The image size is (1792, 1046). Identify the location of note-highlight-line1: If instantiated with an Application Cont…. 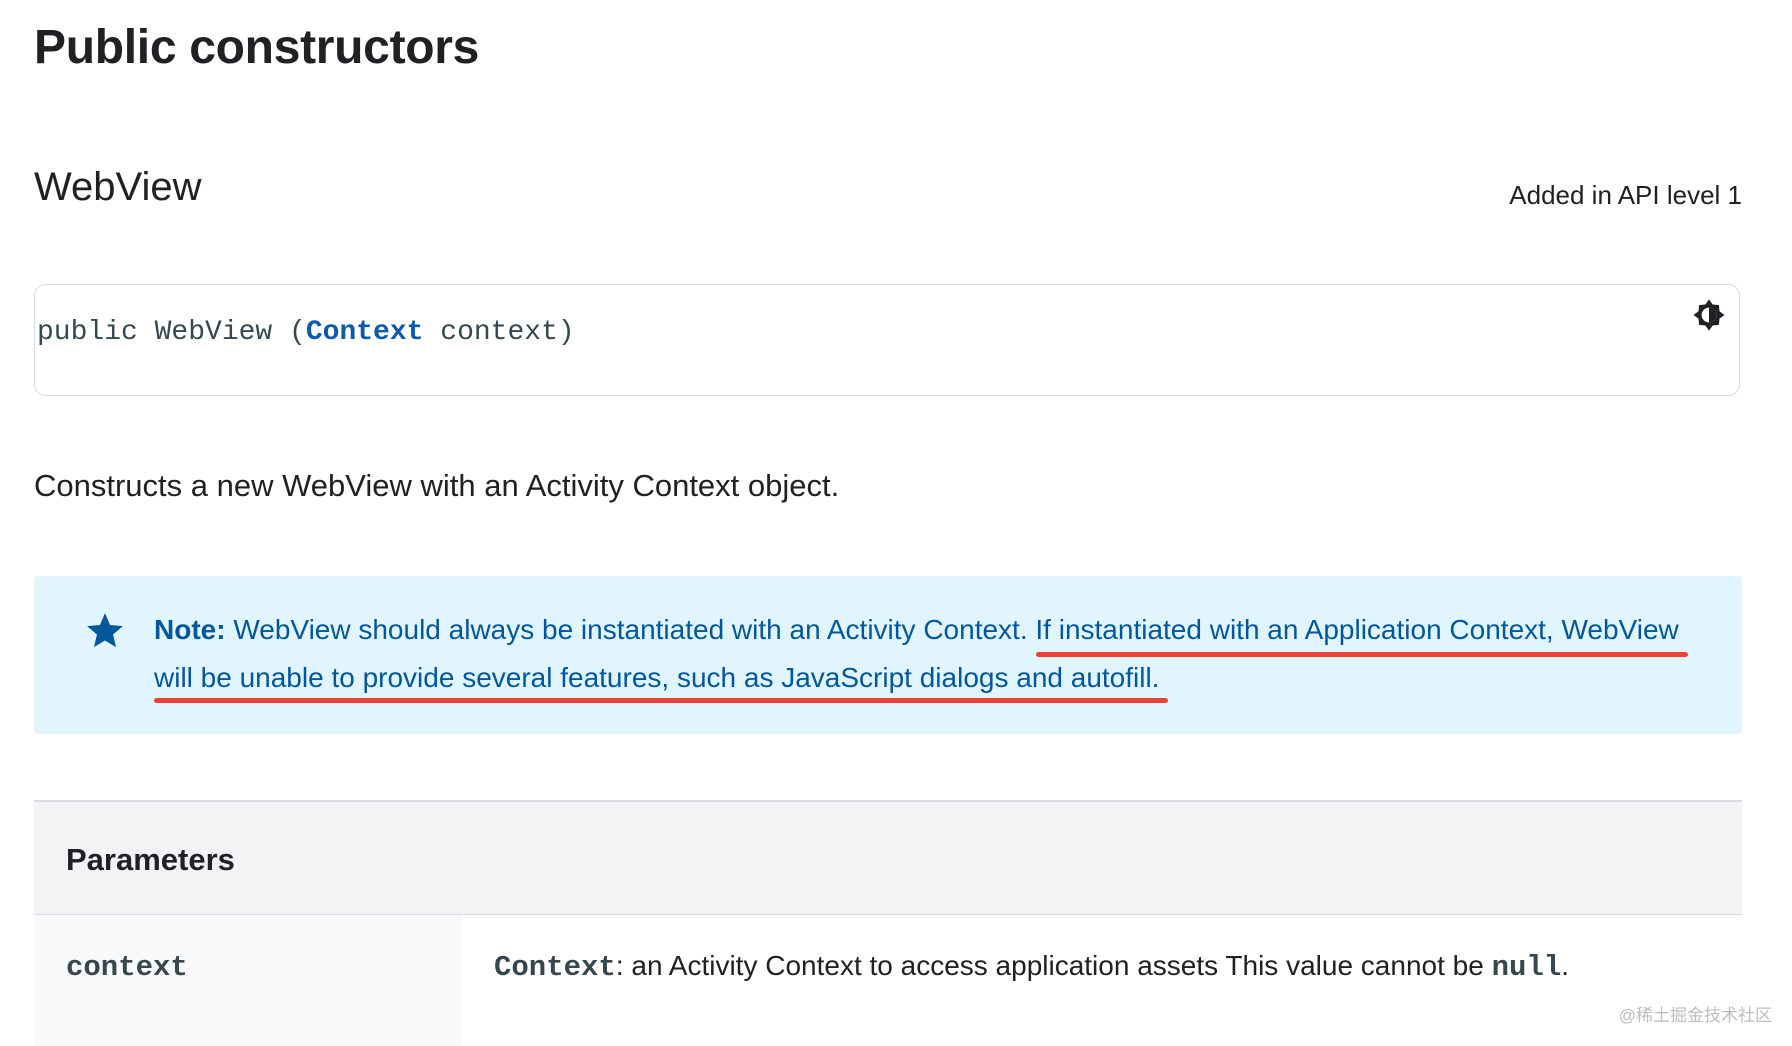
(1357, 629).